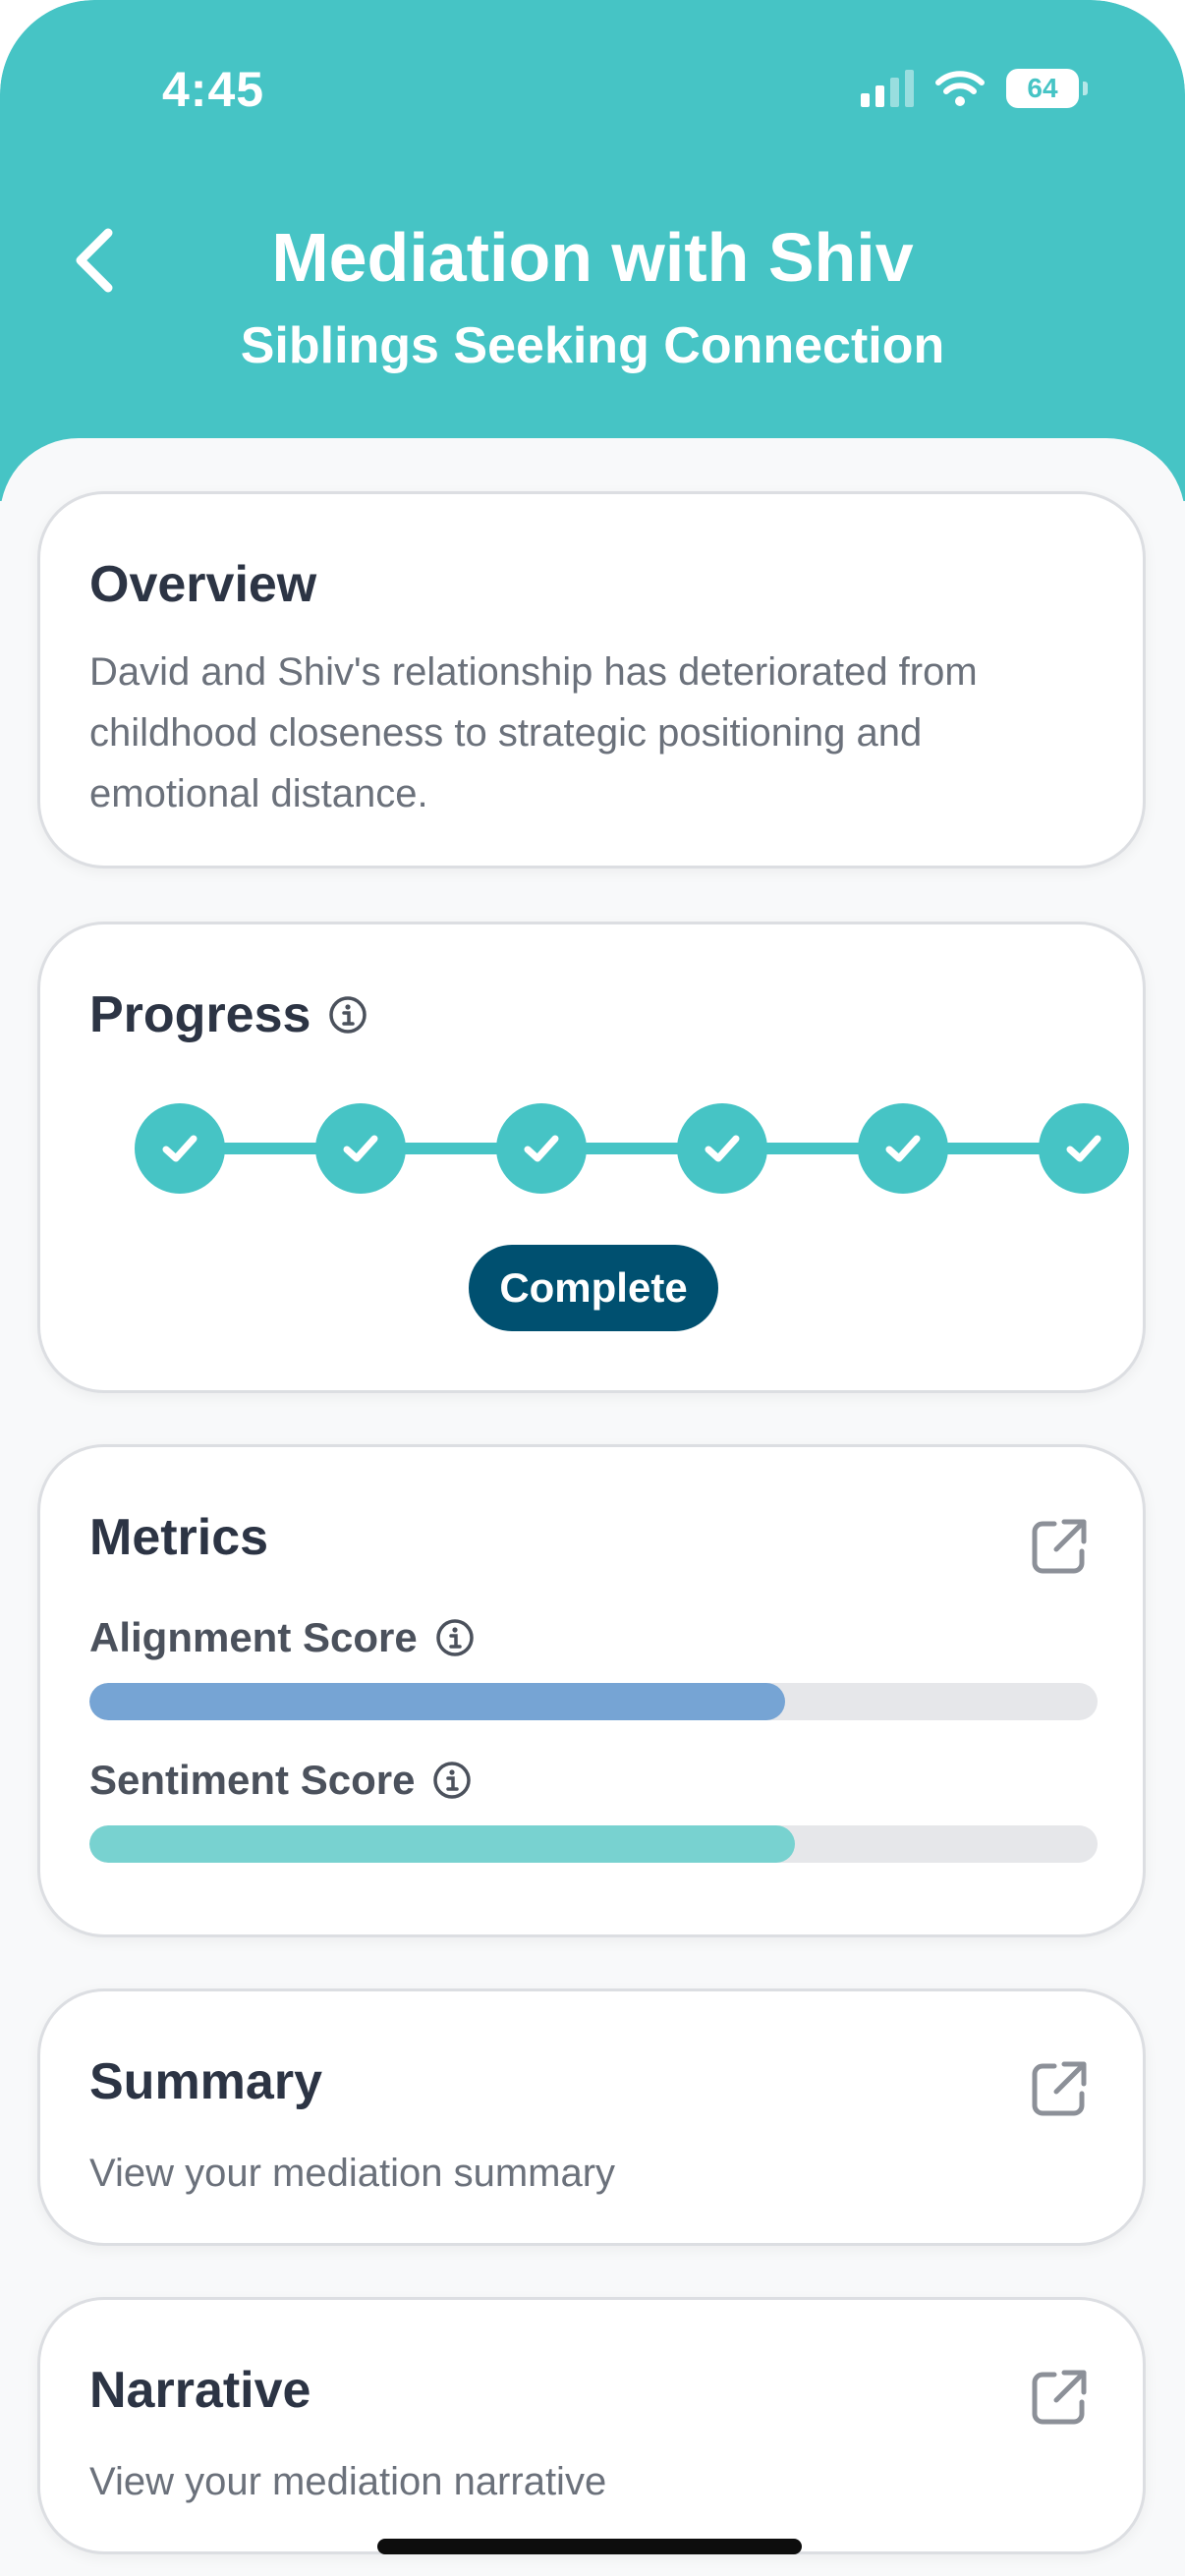 This screenshot has height=2576, width=1185. Describe the element at coordinates (253, 1780) in the screenshot. I see `sentiment-score-label: Sentiment Score` at that location.